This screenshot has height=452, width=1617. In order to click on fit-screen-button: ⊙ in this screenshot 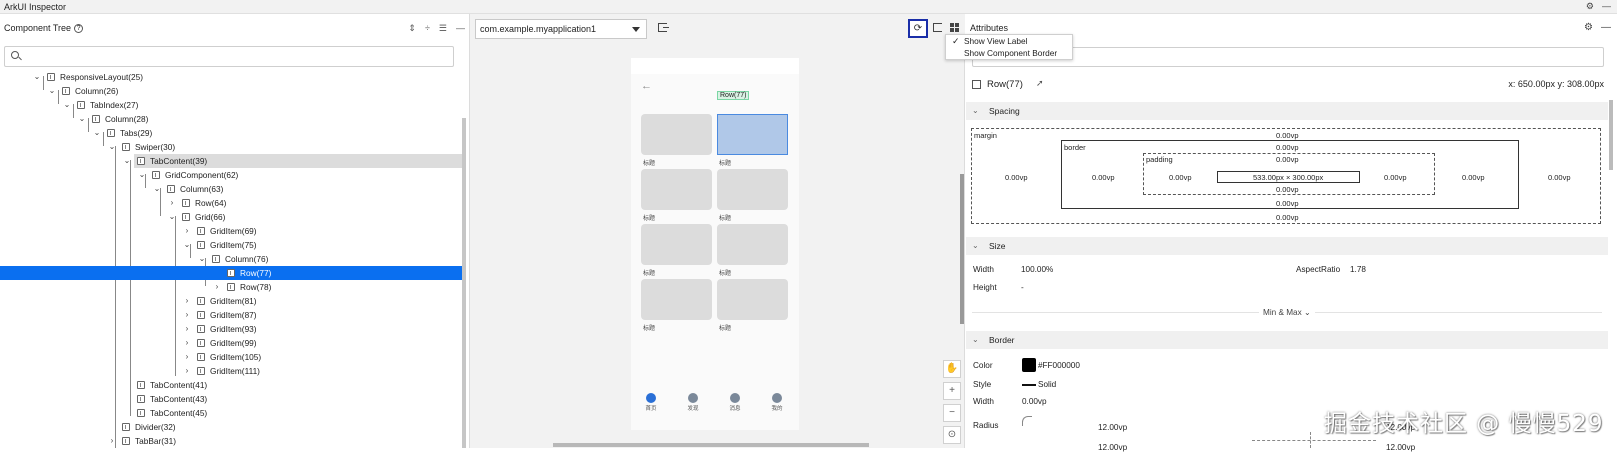, I will do `click(952, 435)`.